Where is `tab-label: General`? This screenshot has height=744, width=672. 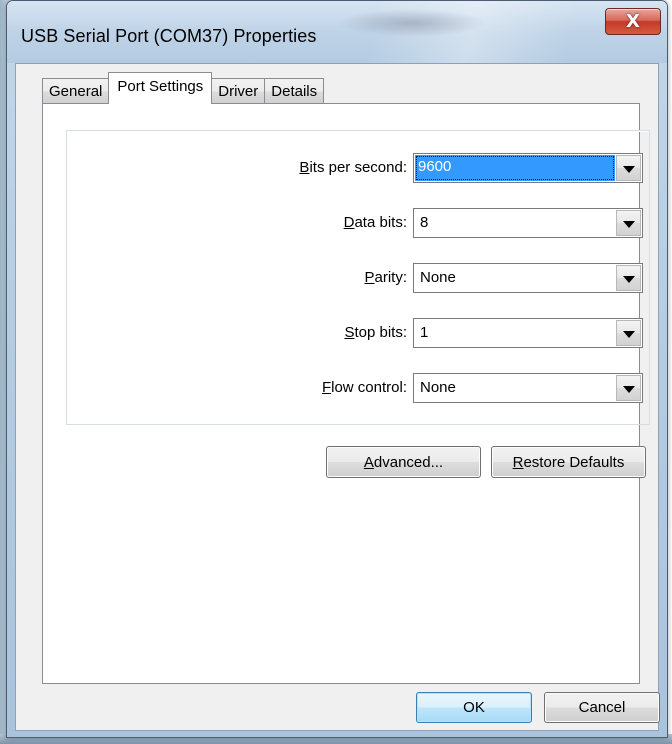
tab-label: General is located at coordinates (76, 91).